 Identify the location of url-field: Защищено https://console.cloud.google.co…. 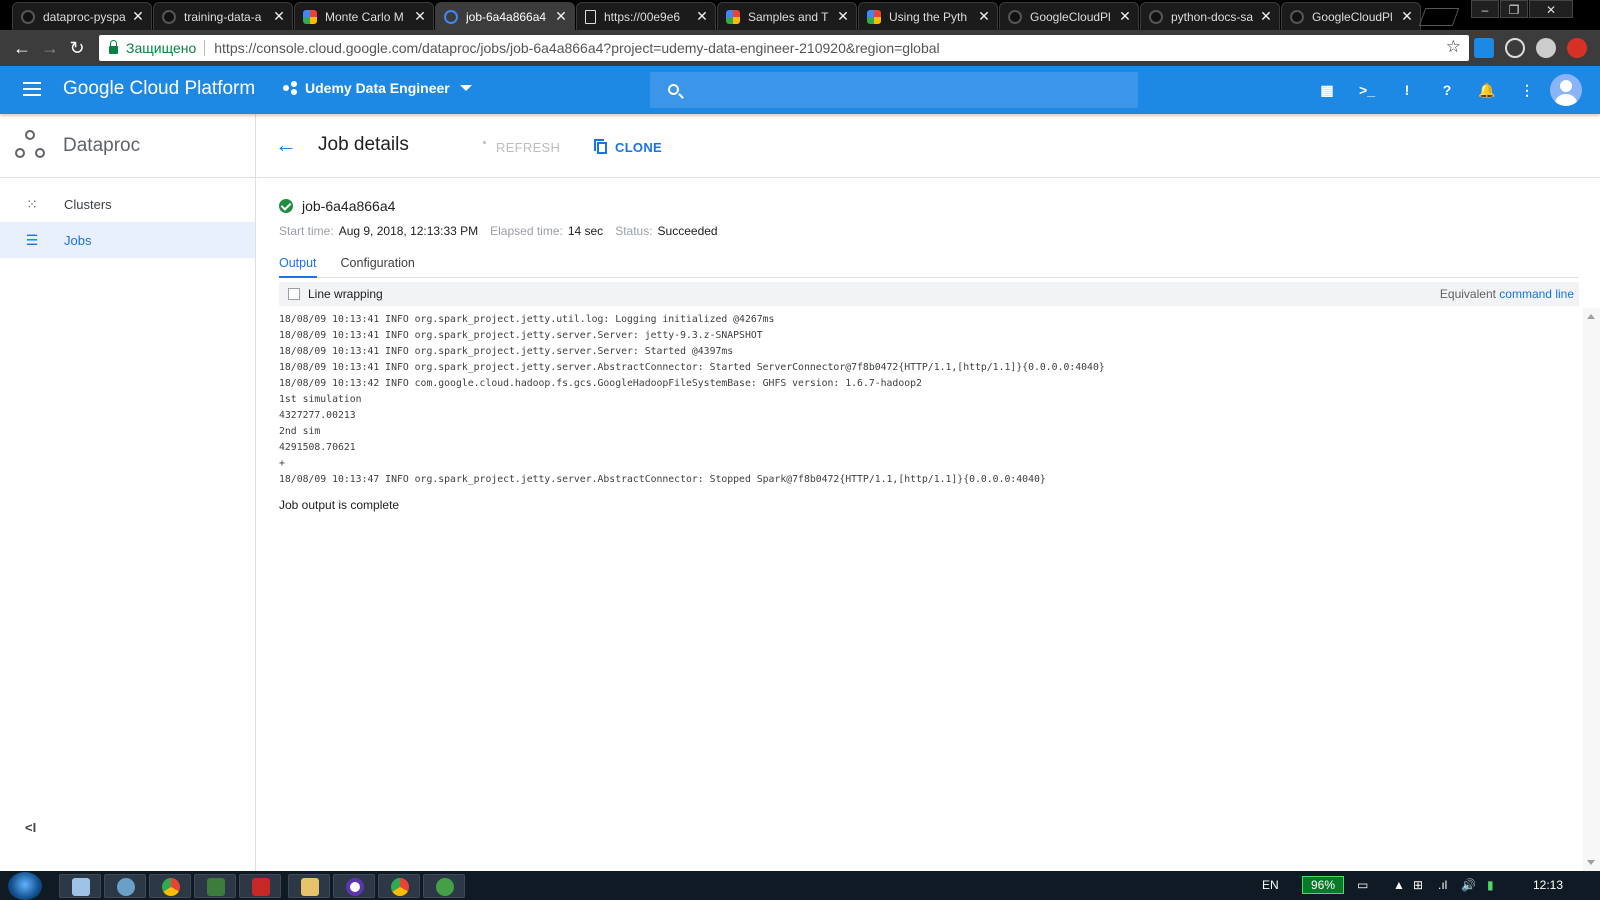
(784, 48).